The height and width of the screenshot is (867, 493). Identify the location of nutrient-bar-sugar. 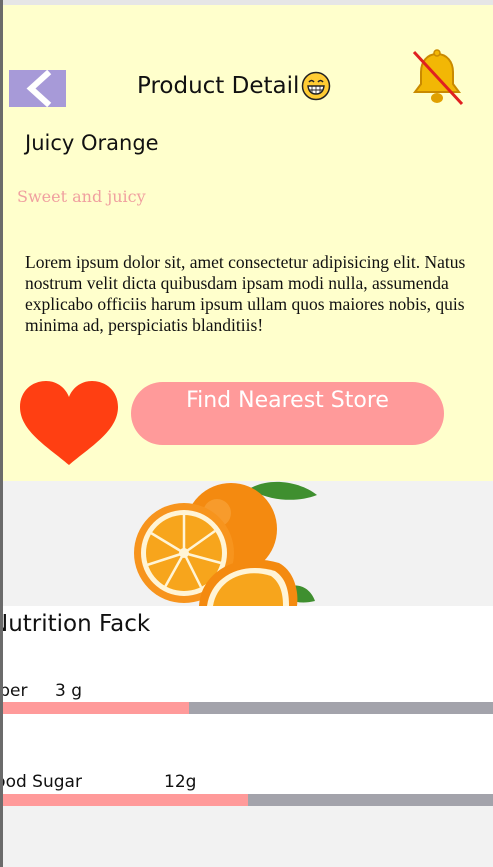
(248, 800).